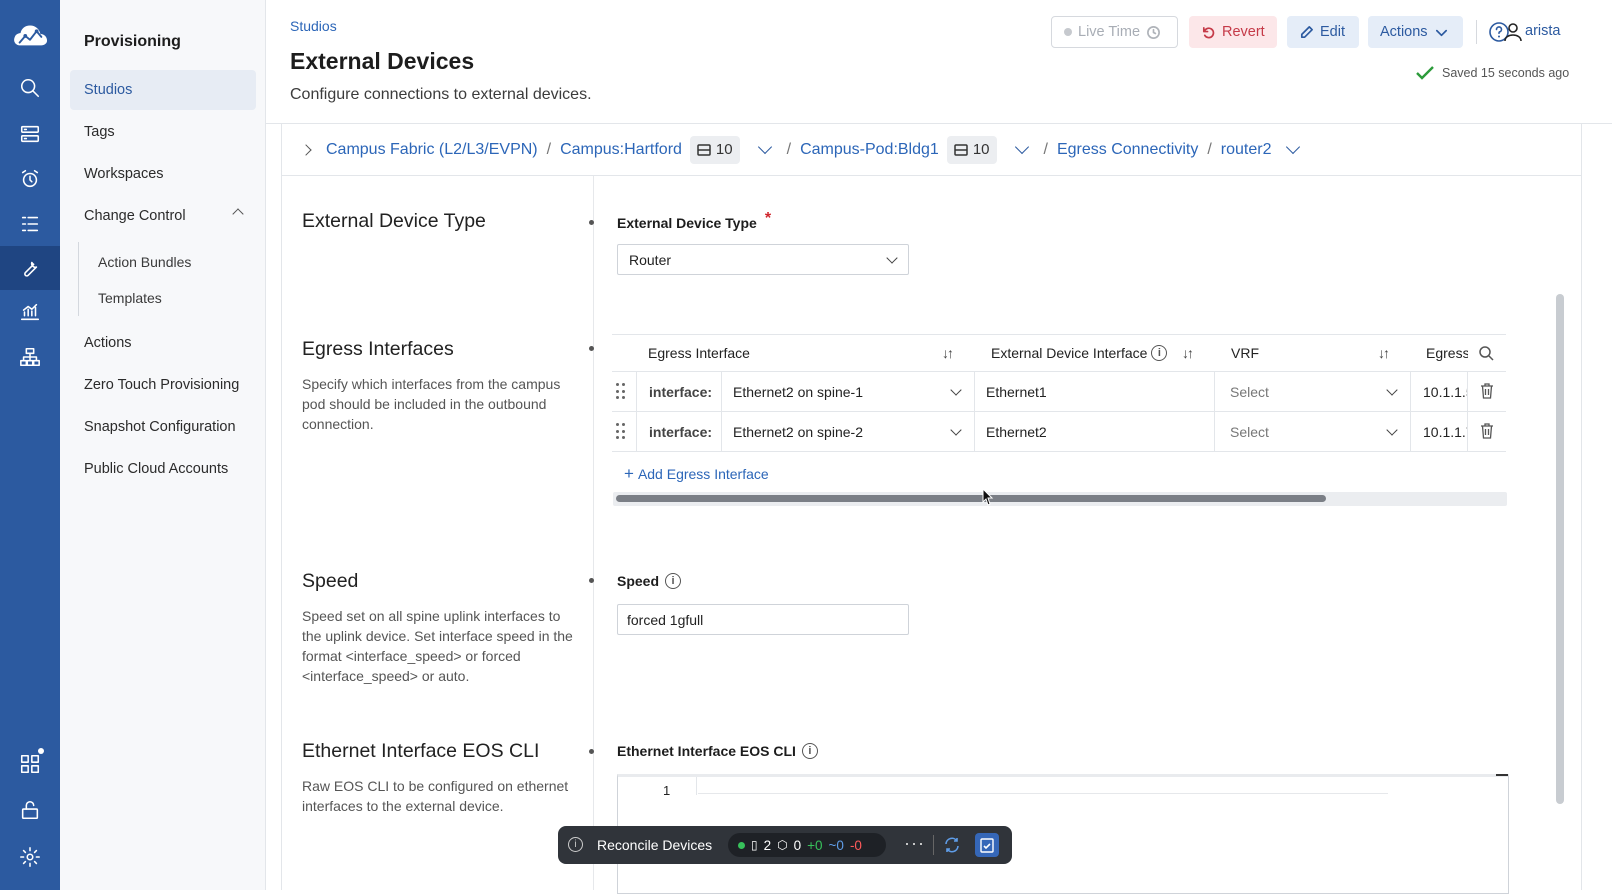 Image resolution: width=1612 pixels, height=894 pixels. I want to click on alarm-clock-icon, so click(30, 179).